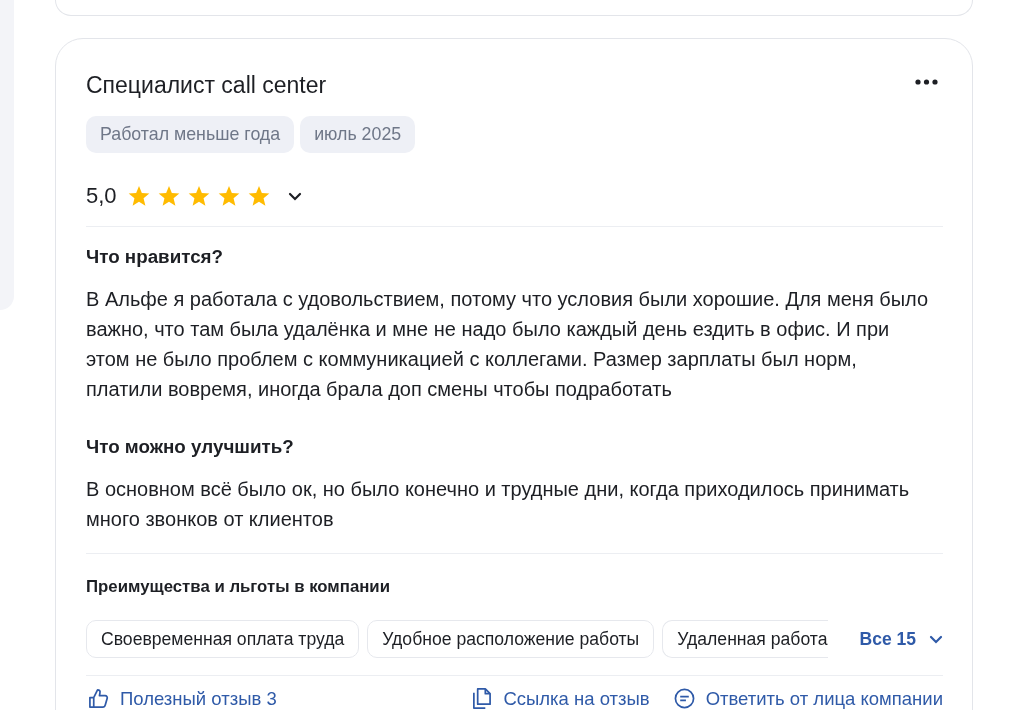 This screenshot has height=710, width=1021. Describe the element at coordinates (101, 196) in the screenshot. I see `rating-score: 5,0` at that location.